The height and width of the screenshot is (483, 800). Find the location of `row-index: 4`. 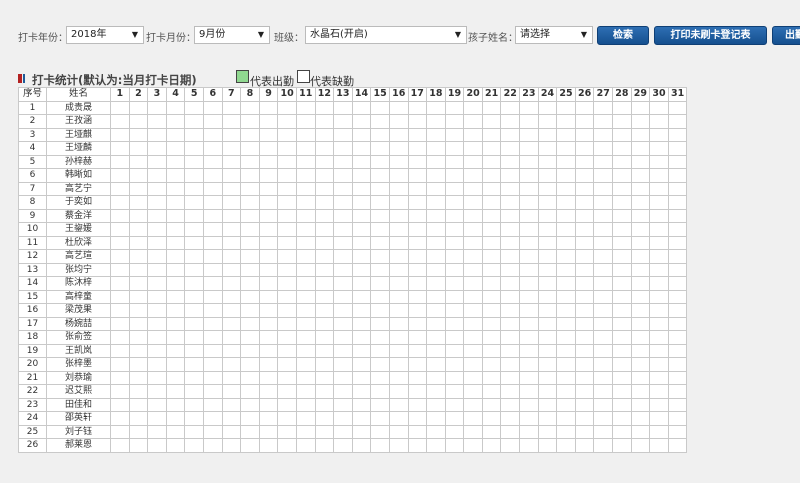

row-index: 4 is located at coordinates (32, 148).